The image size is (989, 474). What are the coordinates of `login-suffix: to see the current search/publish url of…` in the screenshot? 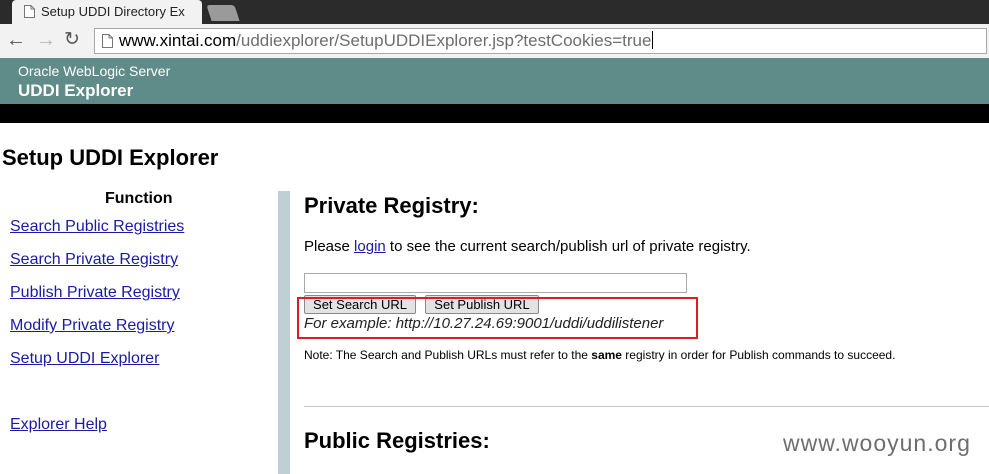 It's located at (568, 246).